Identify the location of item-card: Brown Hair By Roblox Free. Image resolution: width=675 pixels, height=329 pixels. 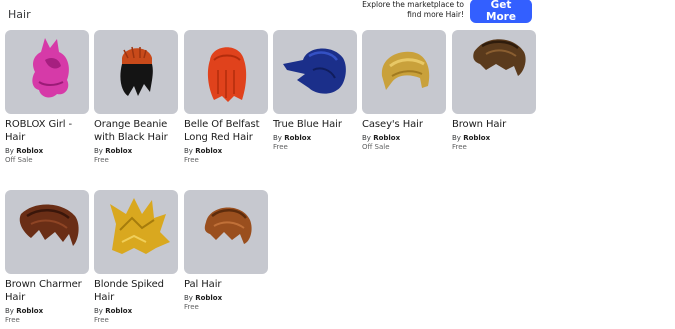
(494, 91).